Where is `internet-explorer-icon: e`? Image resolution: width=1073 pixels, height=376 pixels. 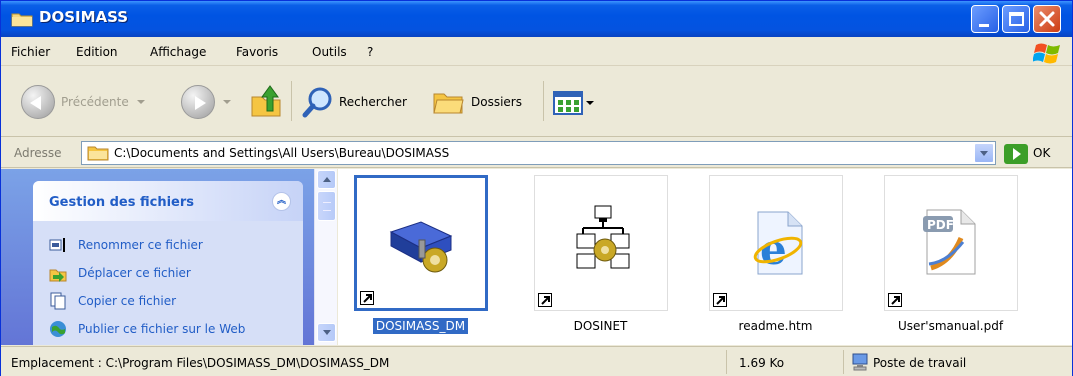
internet-explorer-icon: e is located at coordinates (778, 243).